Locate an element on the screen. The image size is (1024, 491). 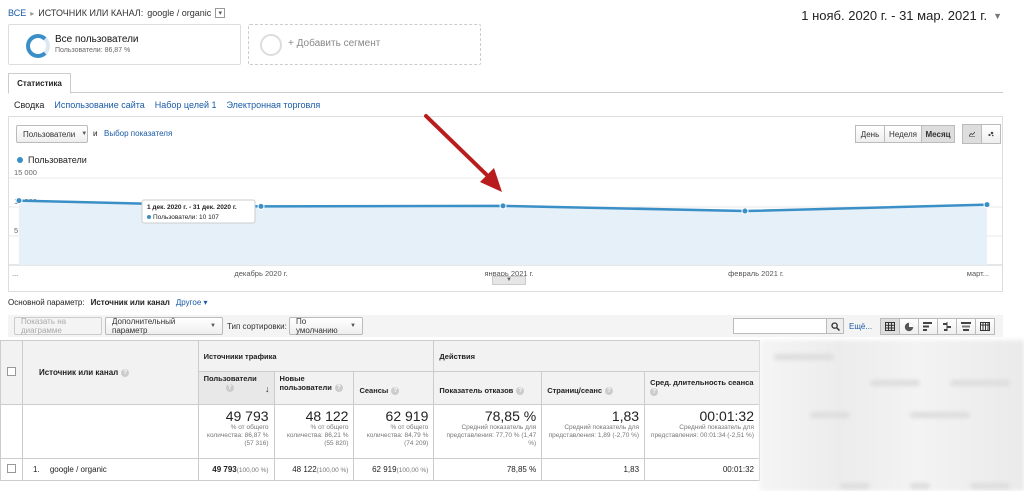
term-cloud-view-icon is located at coordinates (966, 326).